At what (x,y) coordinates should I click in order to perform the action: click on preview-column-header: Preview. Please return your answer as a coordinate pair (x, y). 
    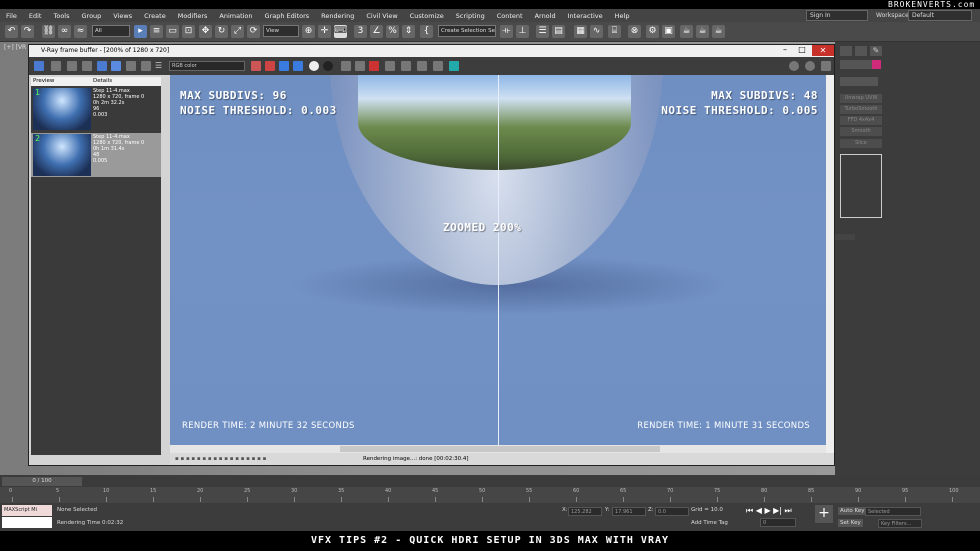
    Looking at the image, I should click on (43, 81).